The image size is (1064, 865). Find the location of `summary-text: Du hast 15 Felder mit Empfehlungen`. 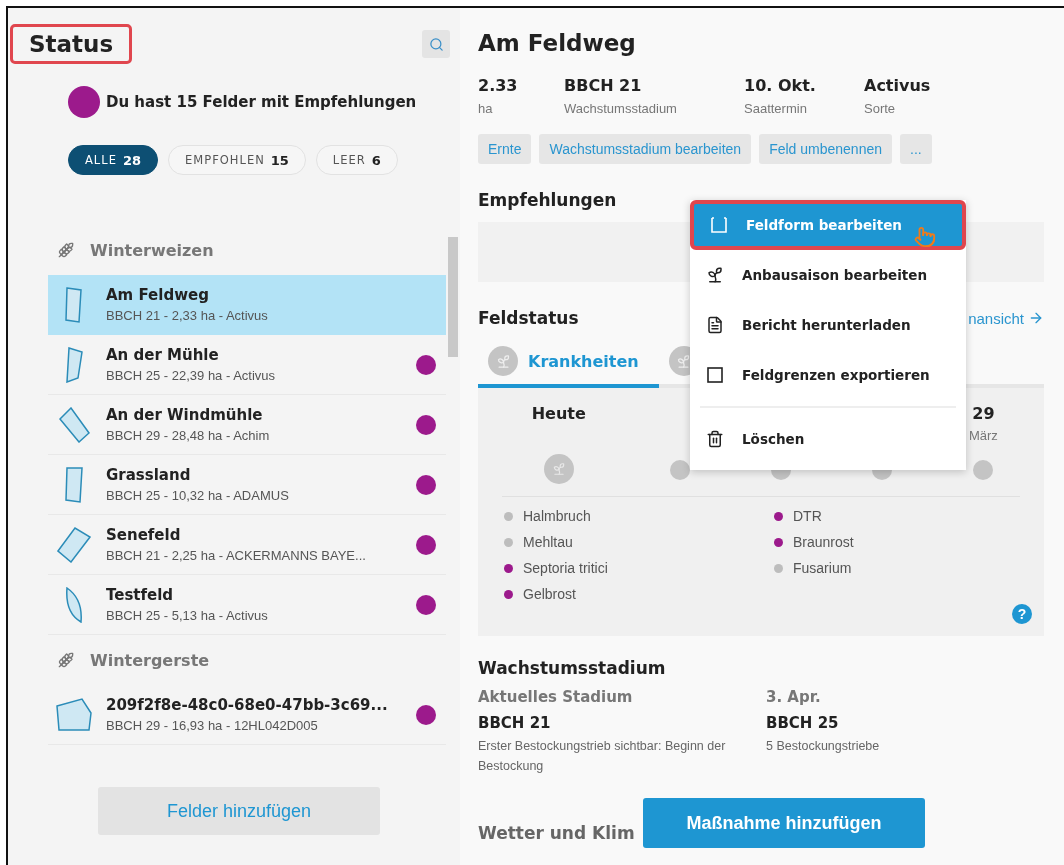

summary-text: Du hast 15 Felder mit Empfehlungen is located at coordinates (261, 102).